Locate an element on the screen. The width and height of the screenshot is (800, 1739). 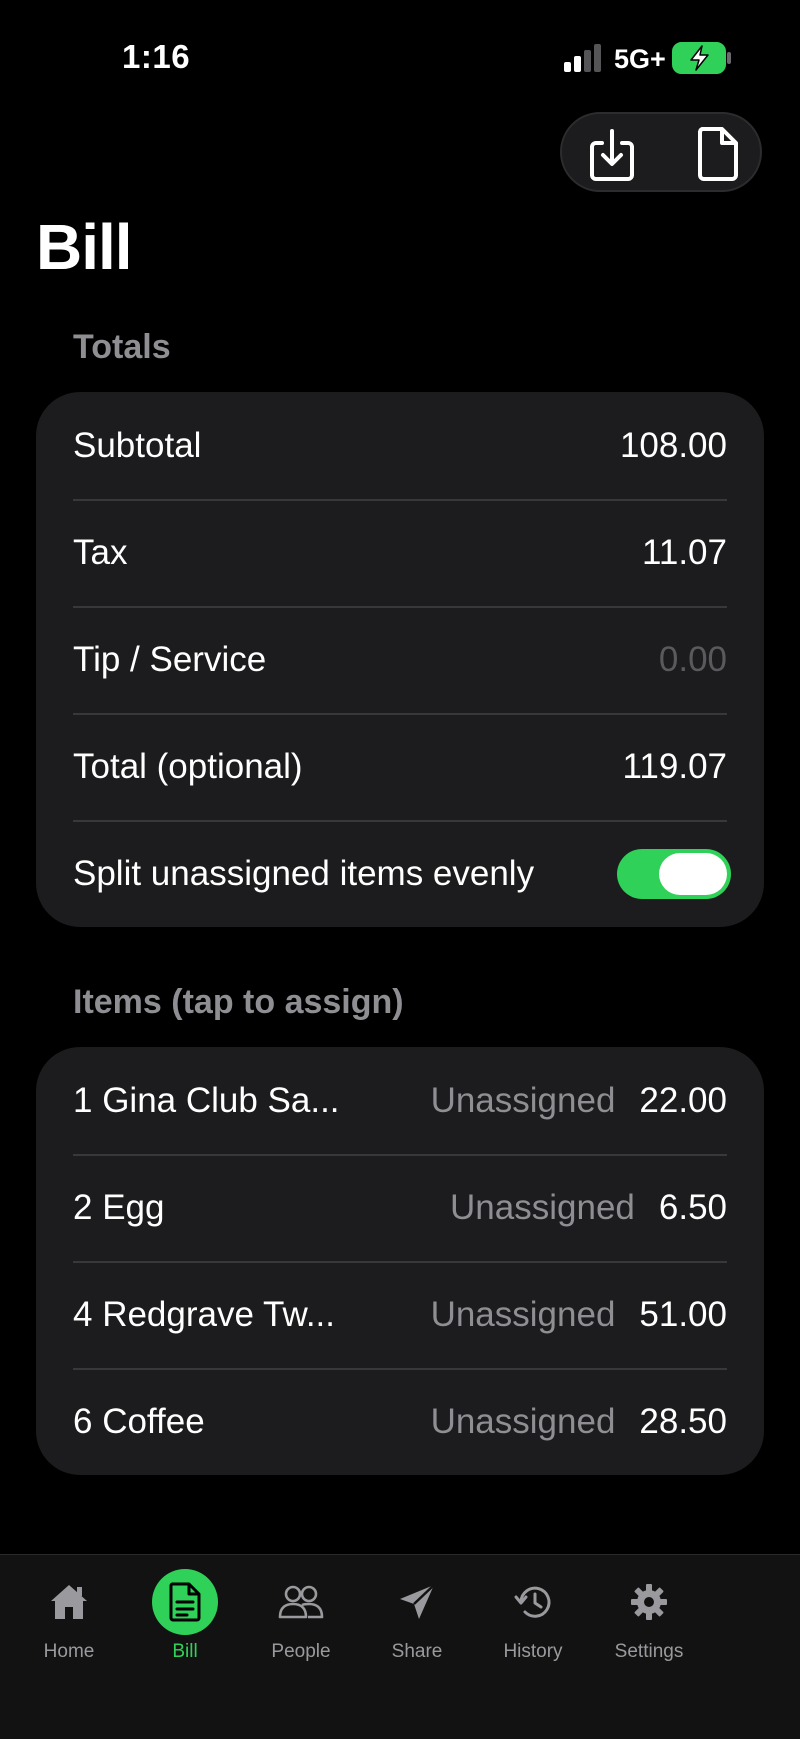
people-icon is located at coordinates (301, 1602).